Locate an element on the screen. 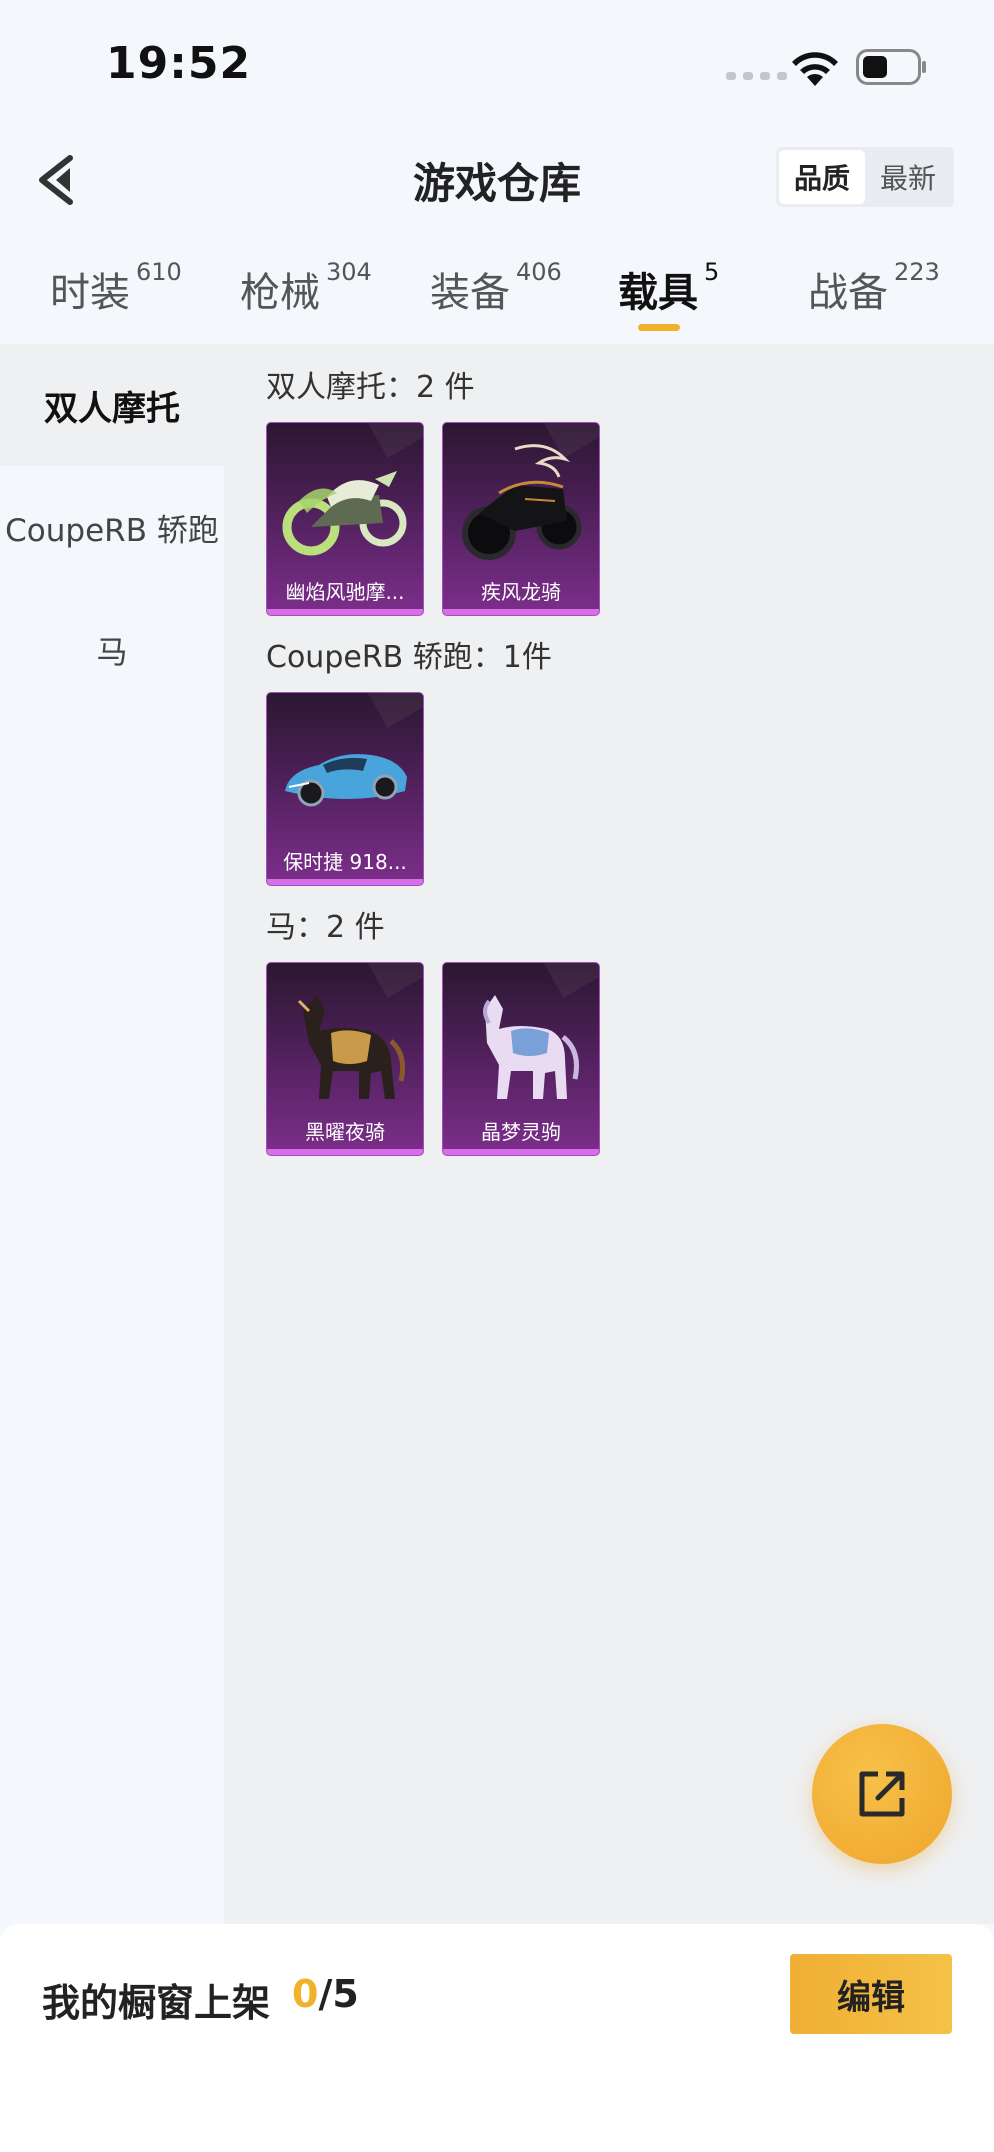  battery-icon is located at coordinates (891, 67).